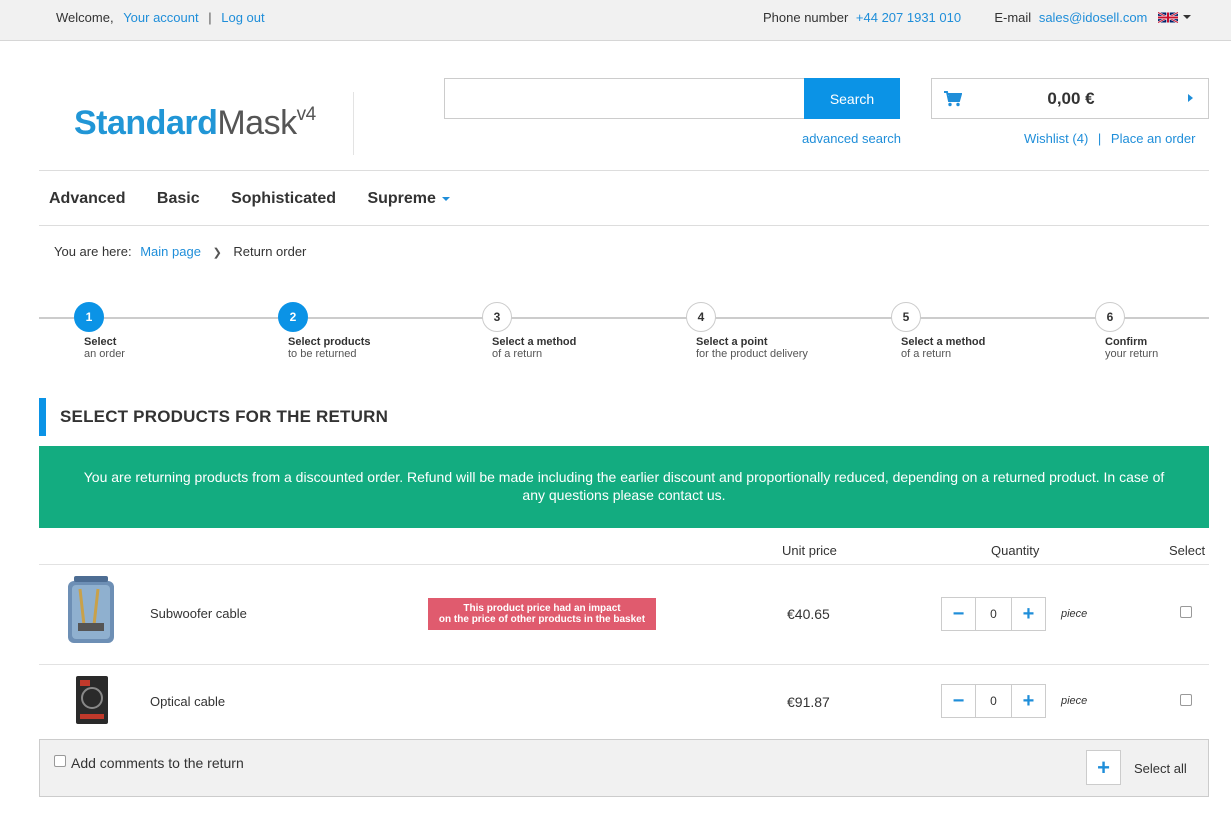  Describe the element at coordinates (1093, 17) in the screenshot. I see `email-link: sales@idosell.com` at that location.